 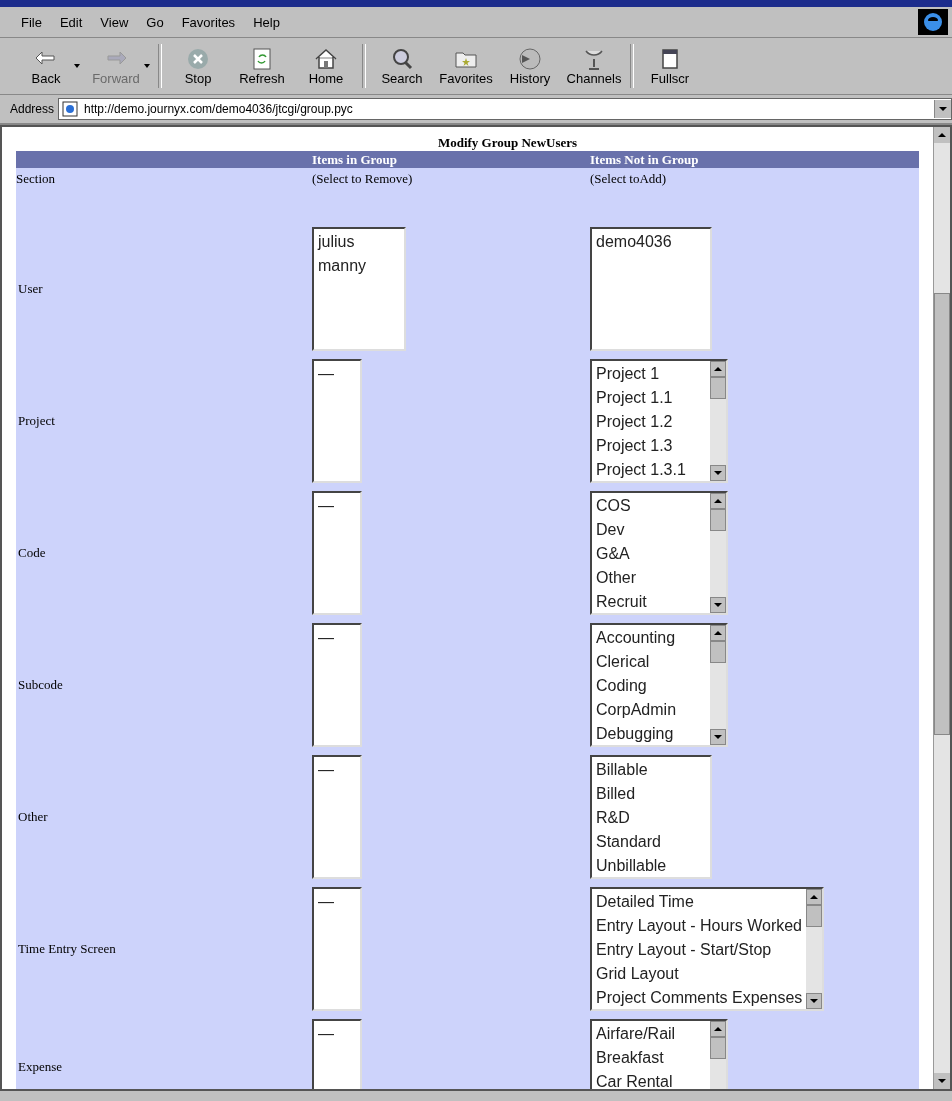 What do you see at coordinates (359, 242) in the screenshot?
I see `list-option: julius` at bounding box center [359, 242].